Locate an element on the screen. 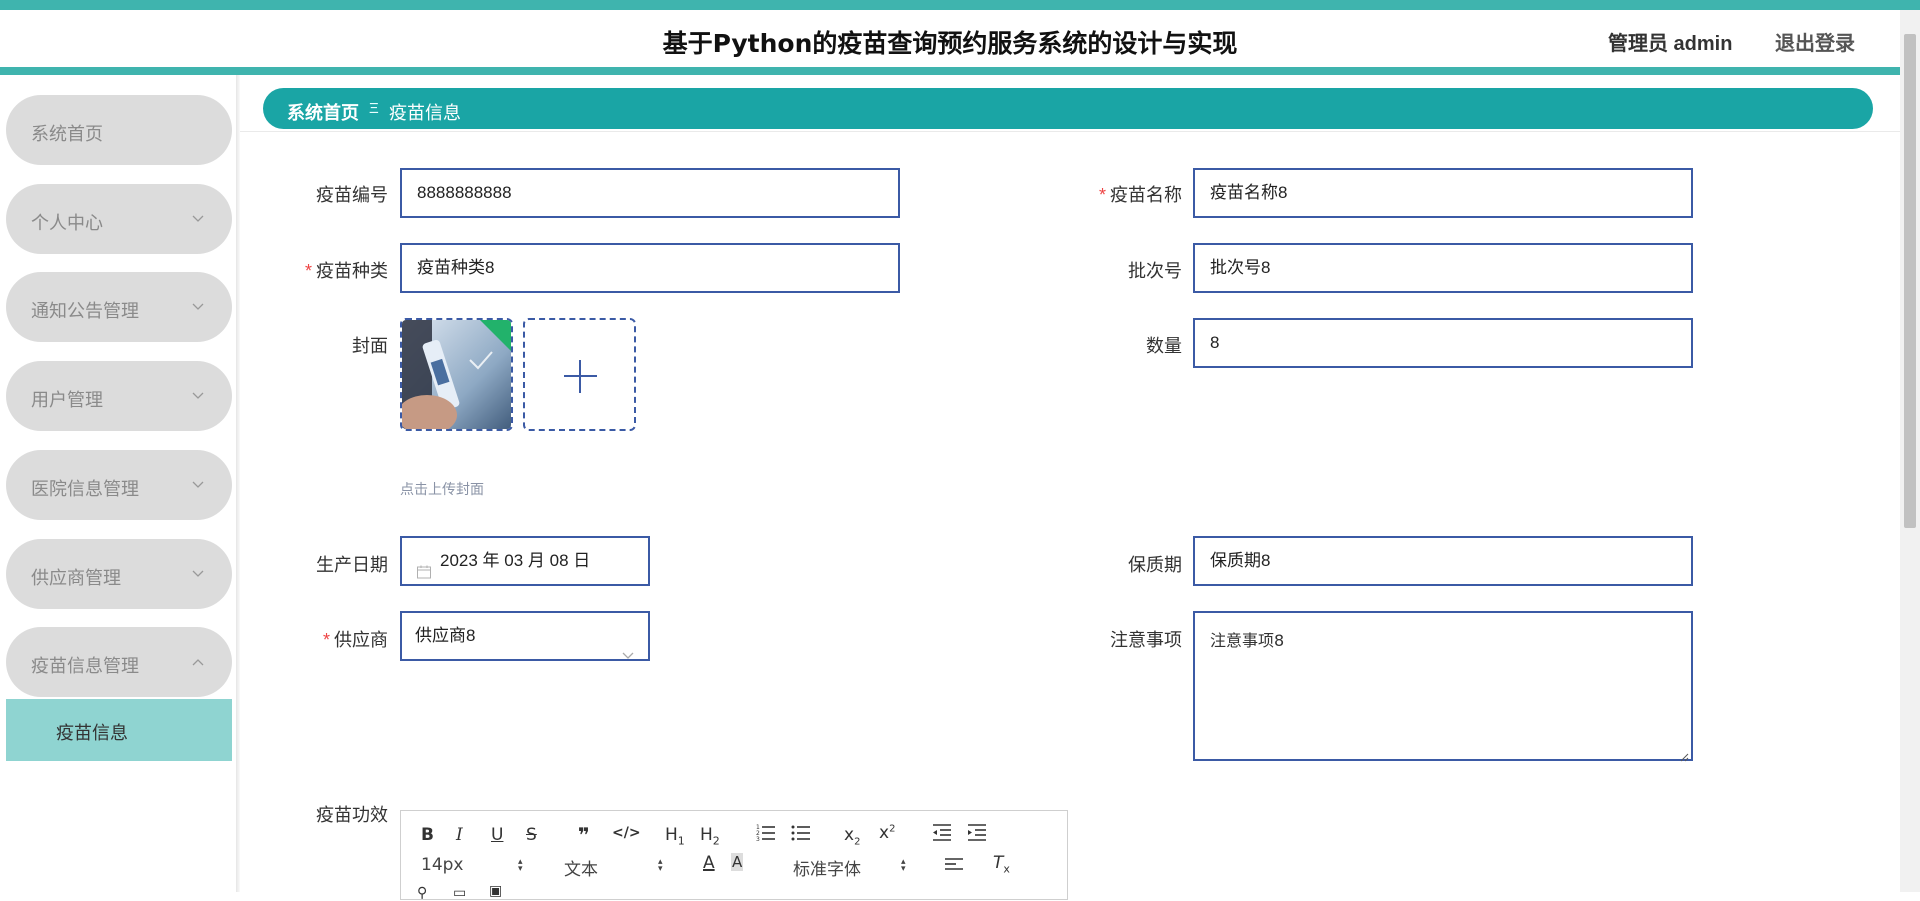 This screenshot has height=901, width=1920. scrollbar-thumb is located at coordinates (1910, 281).